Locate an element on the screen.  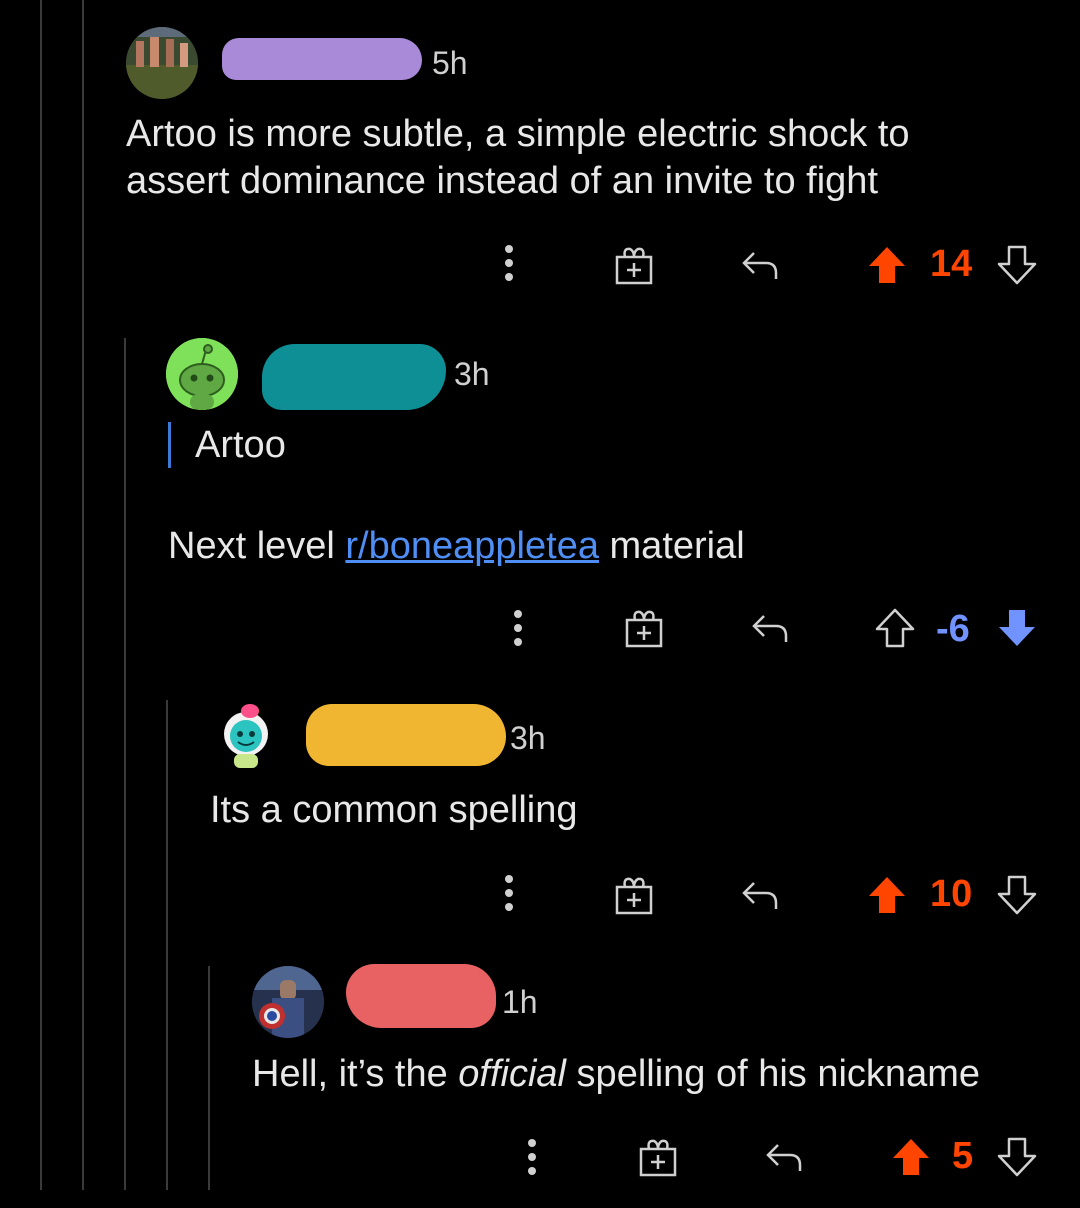
comment-actions: 5 is located at coordinates (540, 1157).